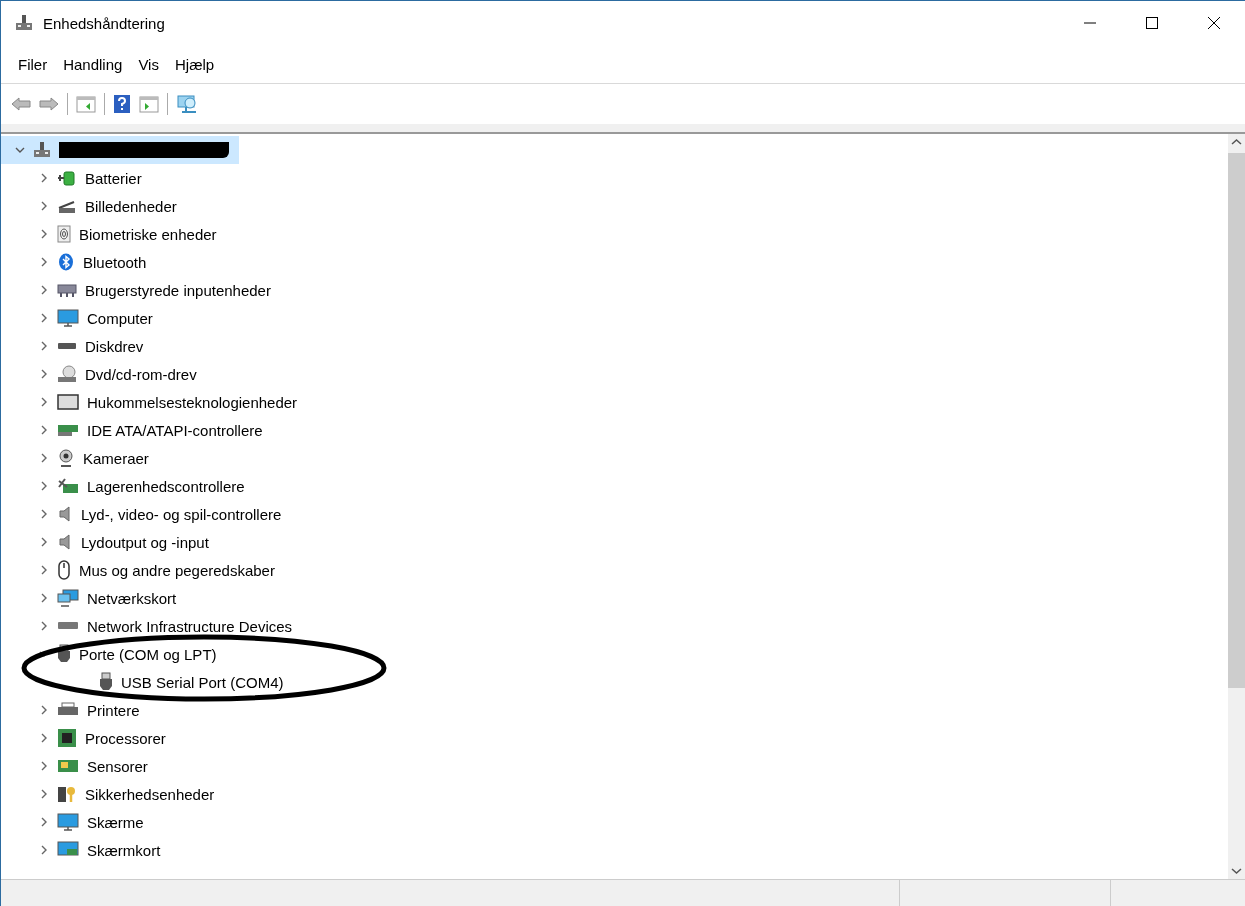  What do you see at coordinates (49, 104) in the screenshot?
I see `forward-arrow-icon` at bounding box center [49, 104].